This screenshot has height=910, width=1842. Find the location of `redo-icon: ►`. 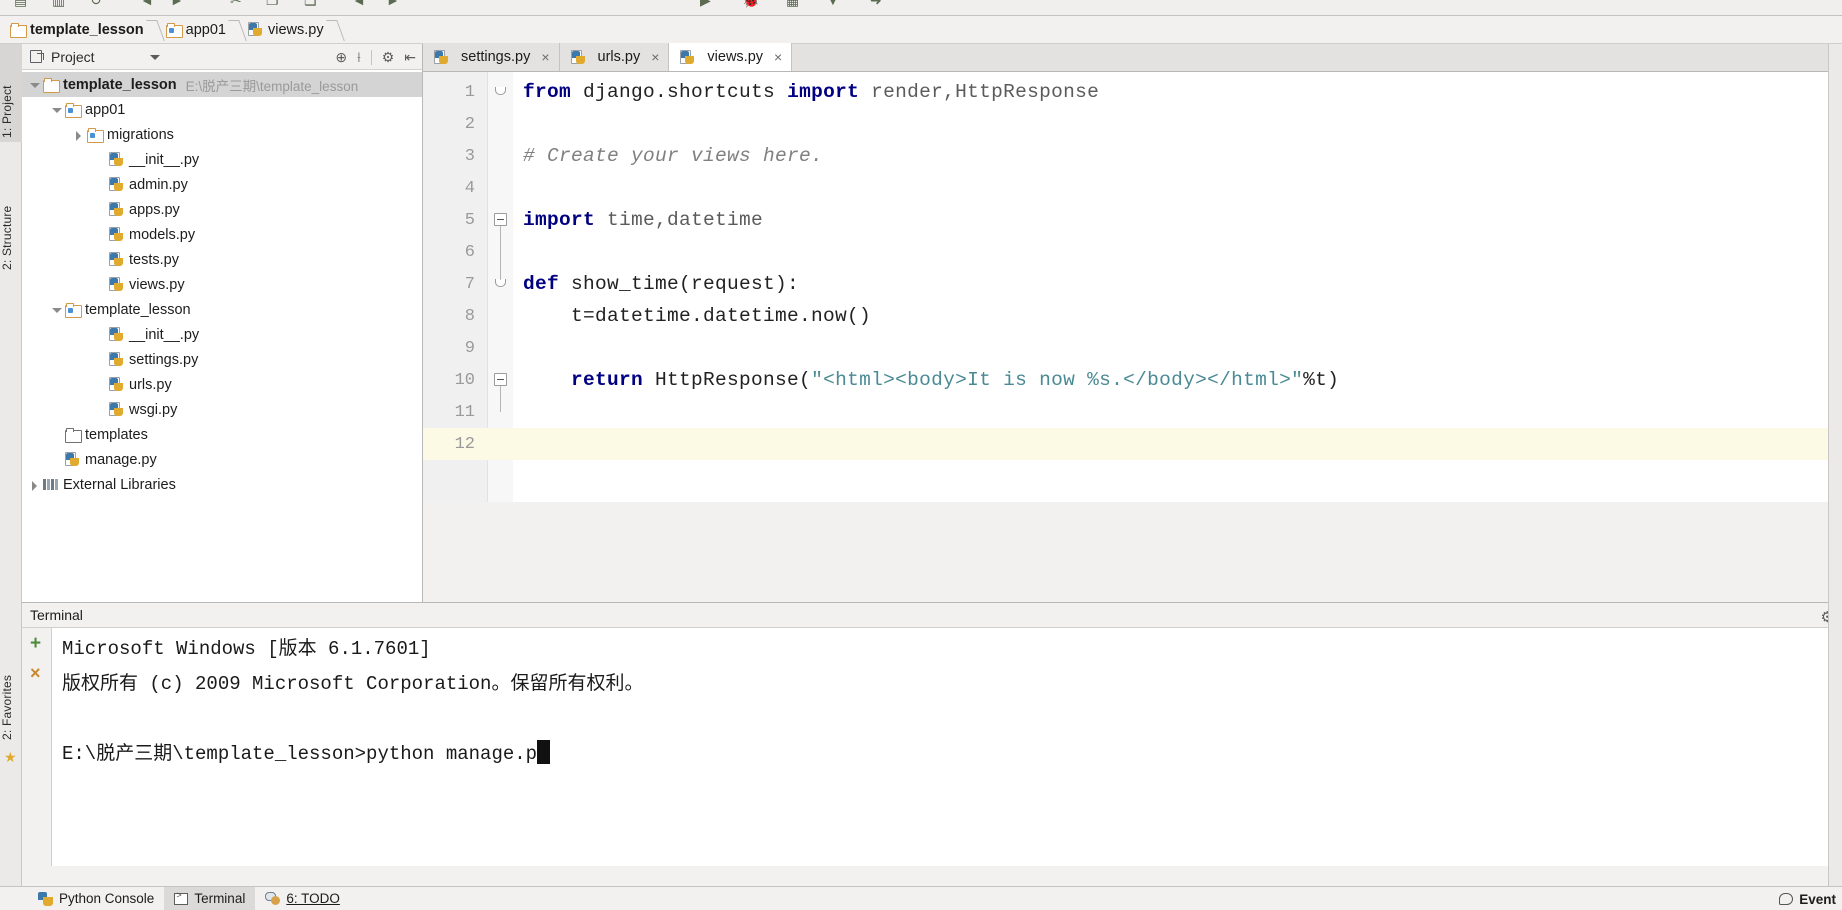

redo-icon: ► is located at coordinates (177, 4).